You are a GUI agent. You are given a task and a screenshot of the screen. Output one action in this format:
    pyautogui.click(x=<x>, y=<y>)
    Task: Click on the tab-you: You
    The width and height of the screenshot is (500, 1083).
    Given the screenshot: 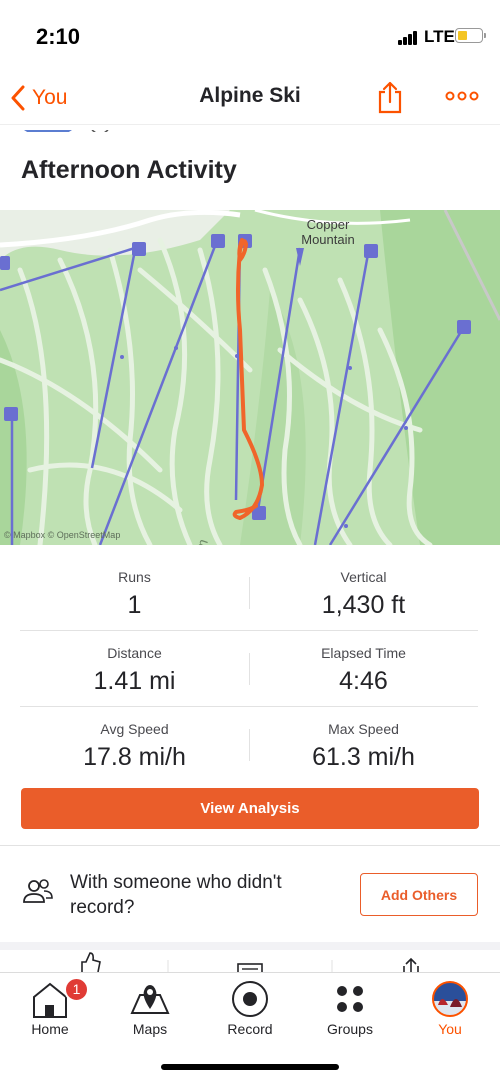 What is the action you would take?
    pyautogui.click(x=450, y=1008)
    